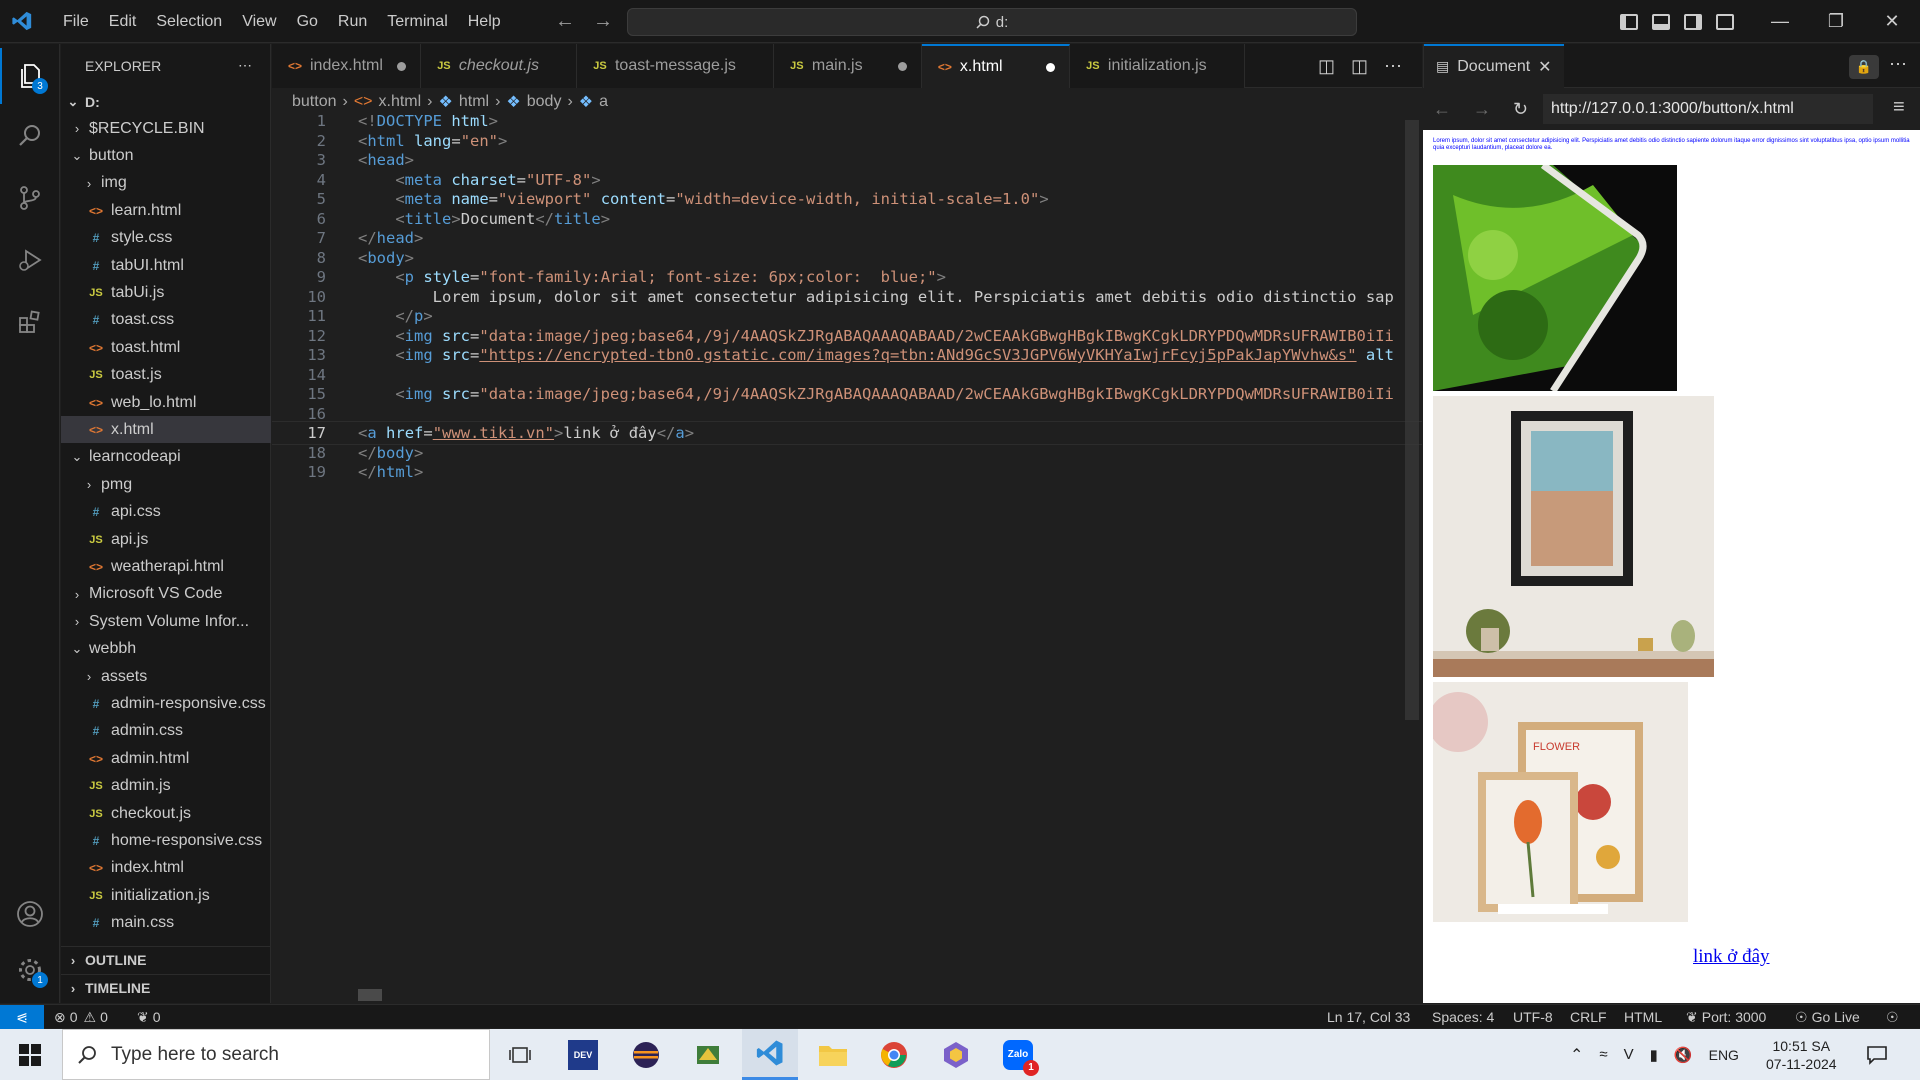  I want to click on language-mode: HTML, so click(1643, 1017).